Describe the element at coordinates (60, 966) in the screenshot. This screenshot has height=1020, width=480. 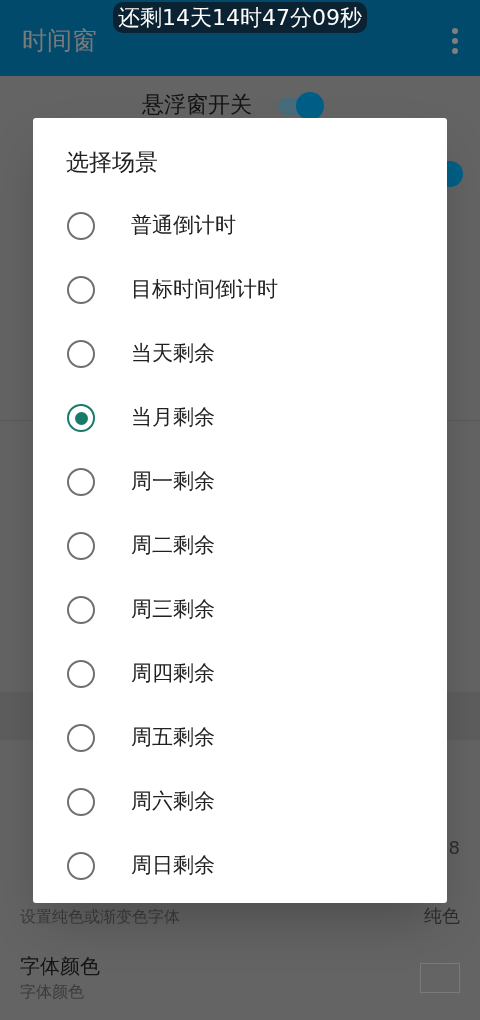
I see `setting-title: 字体颜色` at that location.